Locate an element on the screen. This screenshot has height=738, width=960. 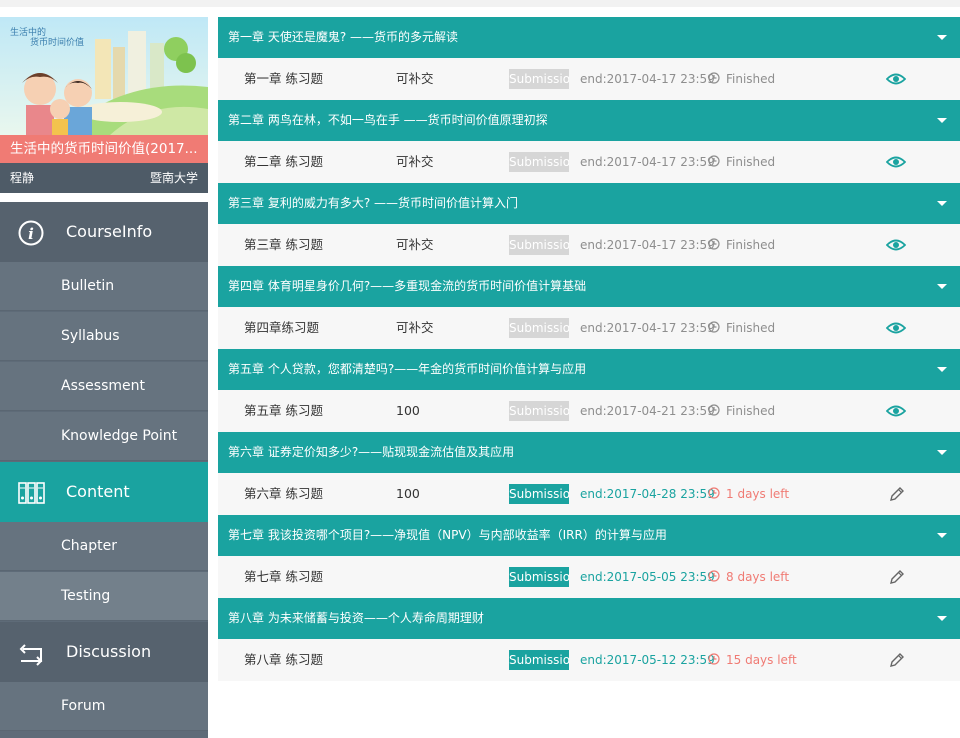
sidebar-item-testing: Testing is located at coordinates (104, 596).